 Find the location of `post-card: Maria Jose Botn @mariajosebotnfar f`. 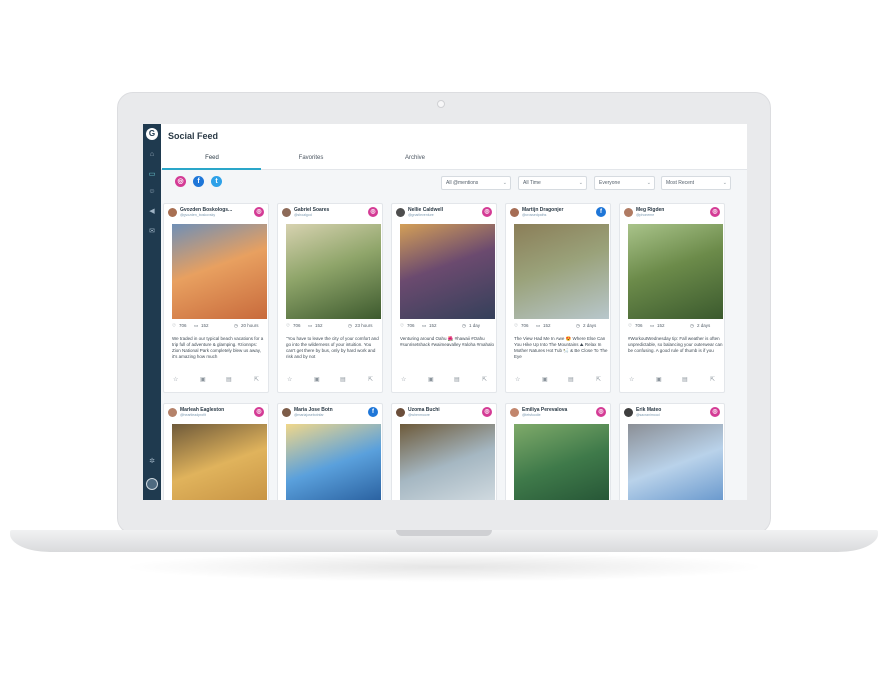

post-card: Maria Jose Botn @mariajosebotnfar f is located at coordinates (330, 451).